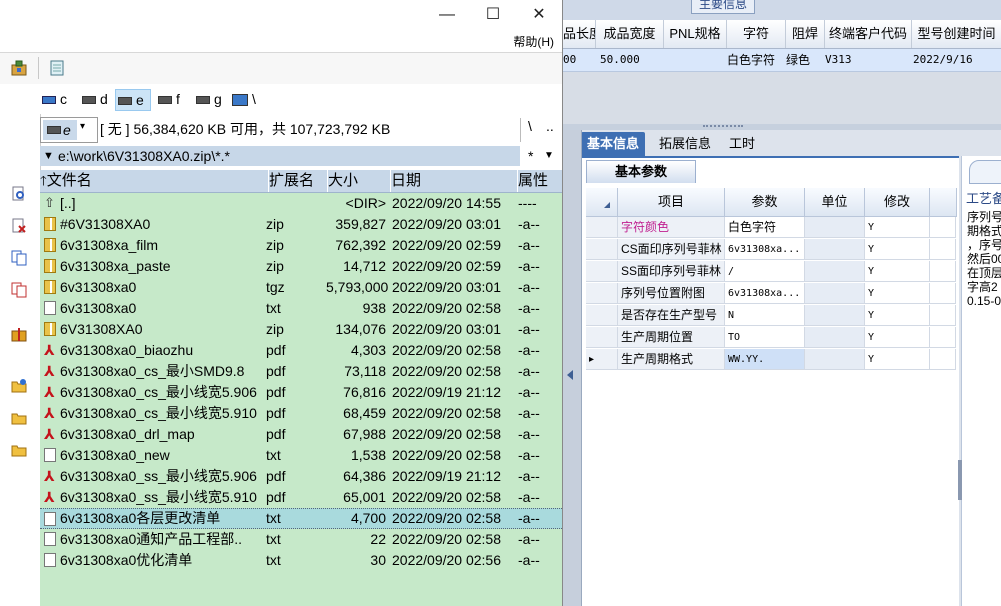 The width and height of the screenshot is (1001, 606). I want to click on param-row: 生产周期位置 TO Y, so click(771, 338).